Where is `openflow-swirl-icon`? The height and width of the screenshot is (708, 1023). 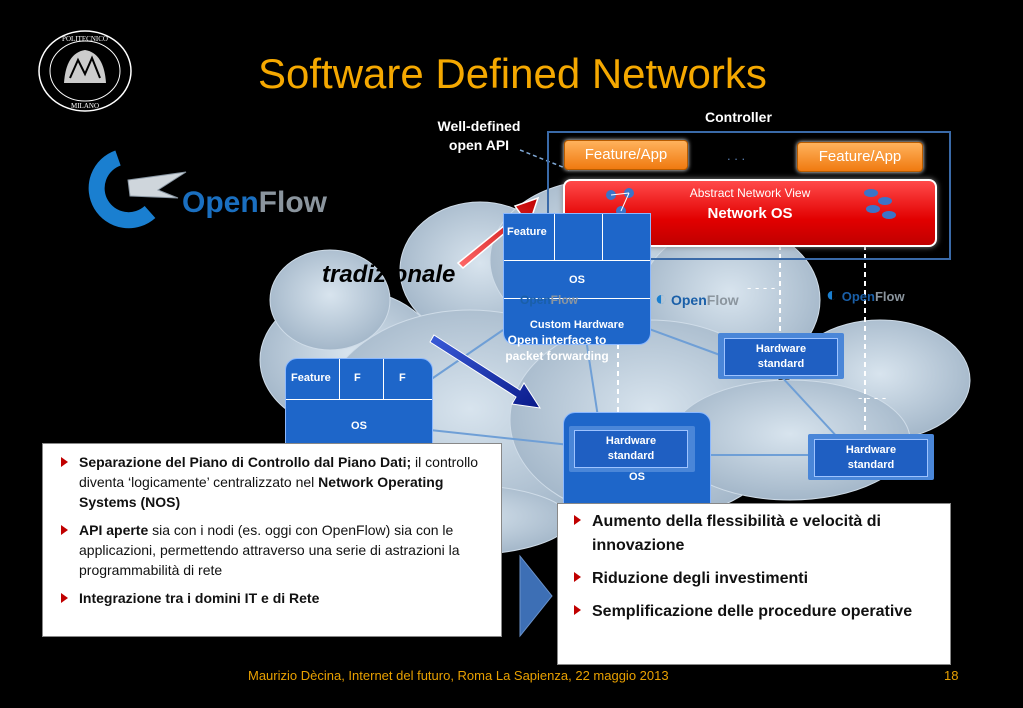
openflow-swirl-icon is located at coordinates (137, 189).